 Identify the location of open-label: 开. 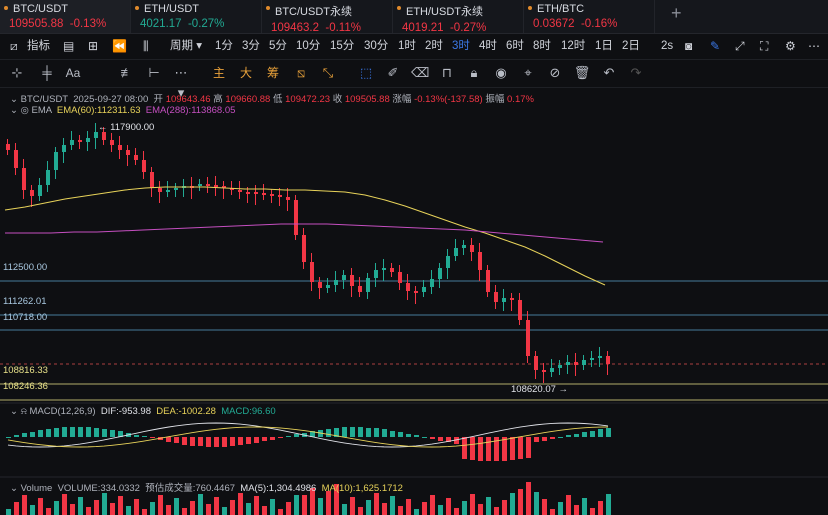
(158, 99).